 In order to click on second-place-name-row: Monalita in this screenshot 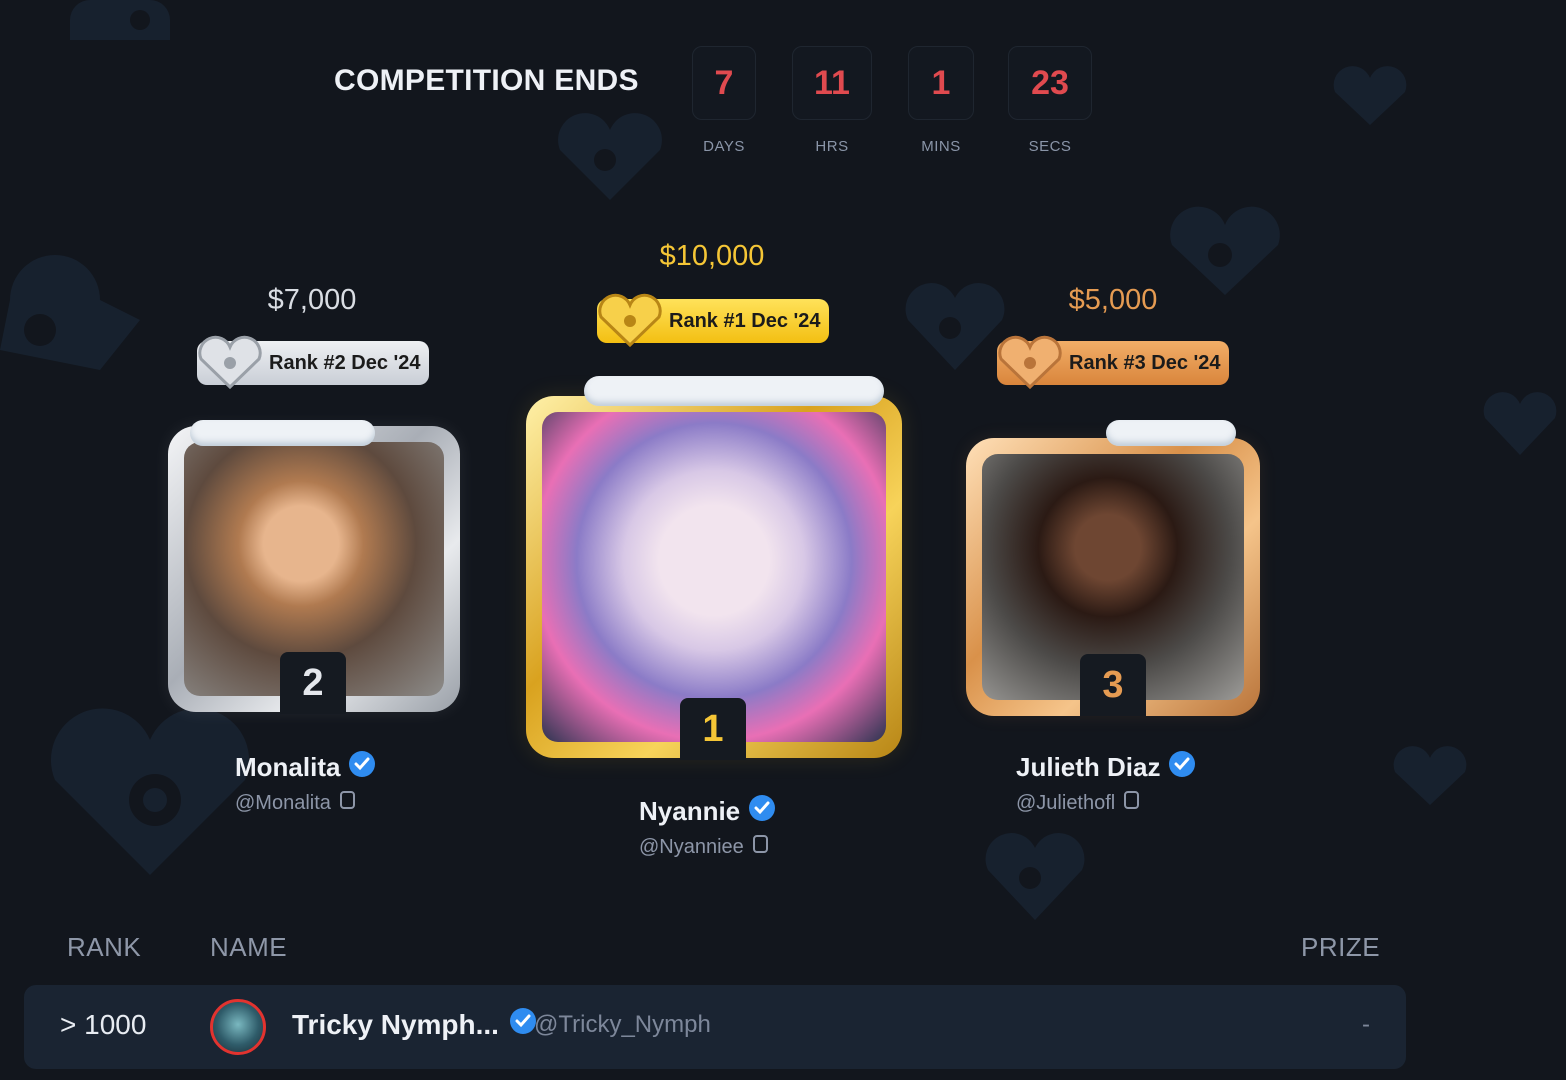, I will do `click(305, 767)`.